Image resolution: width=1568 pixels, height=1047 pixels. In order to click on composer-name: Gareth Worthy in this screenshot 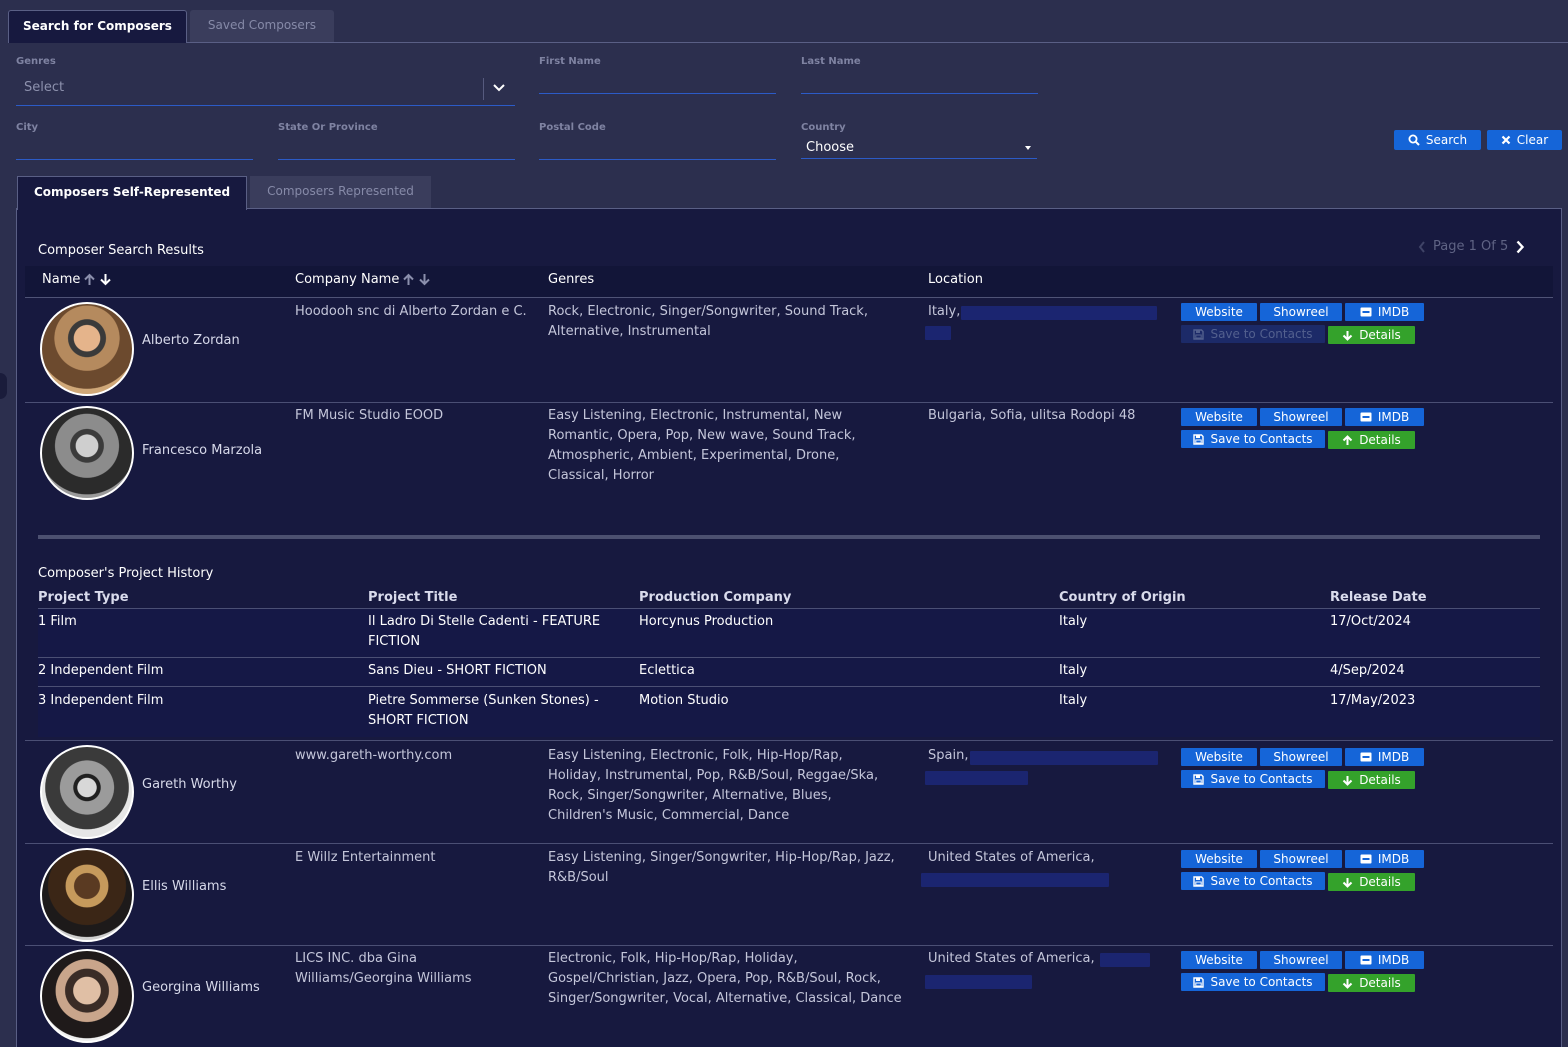, I will do `click(189, 784)`.